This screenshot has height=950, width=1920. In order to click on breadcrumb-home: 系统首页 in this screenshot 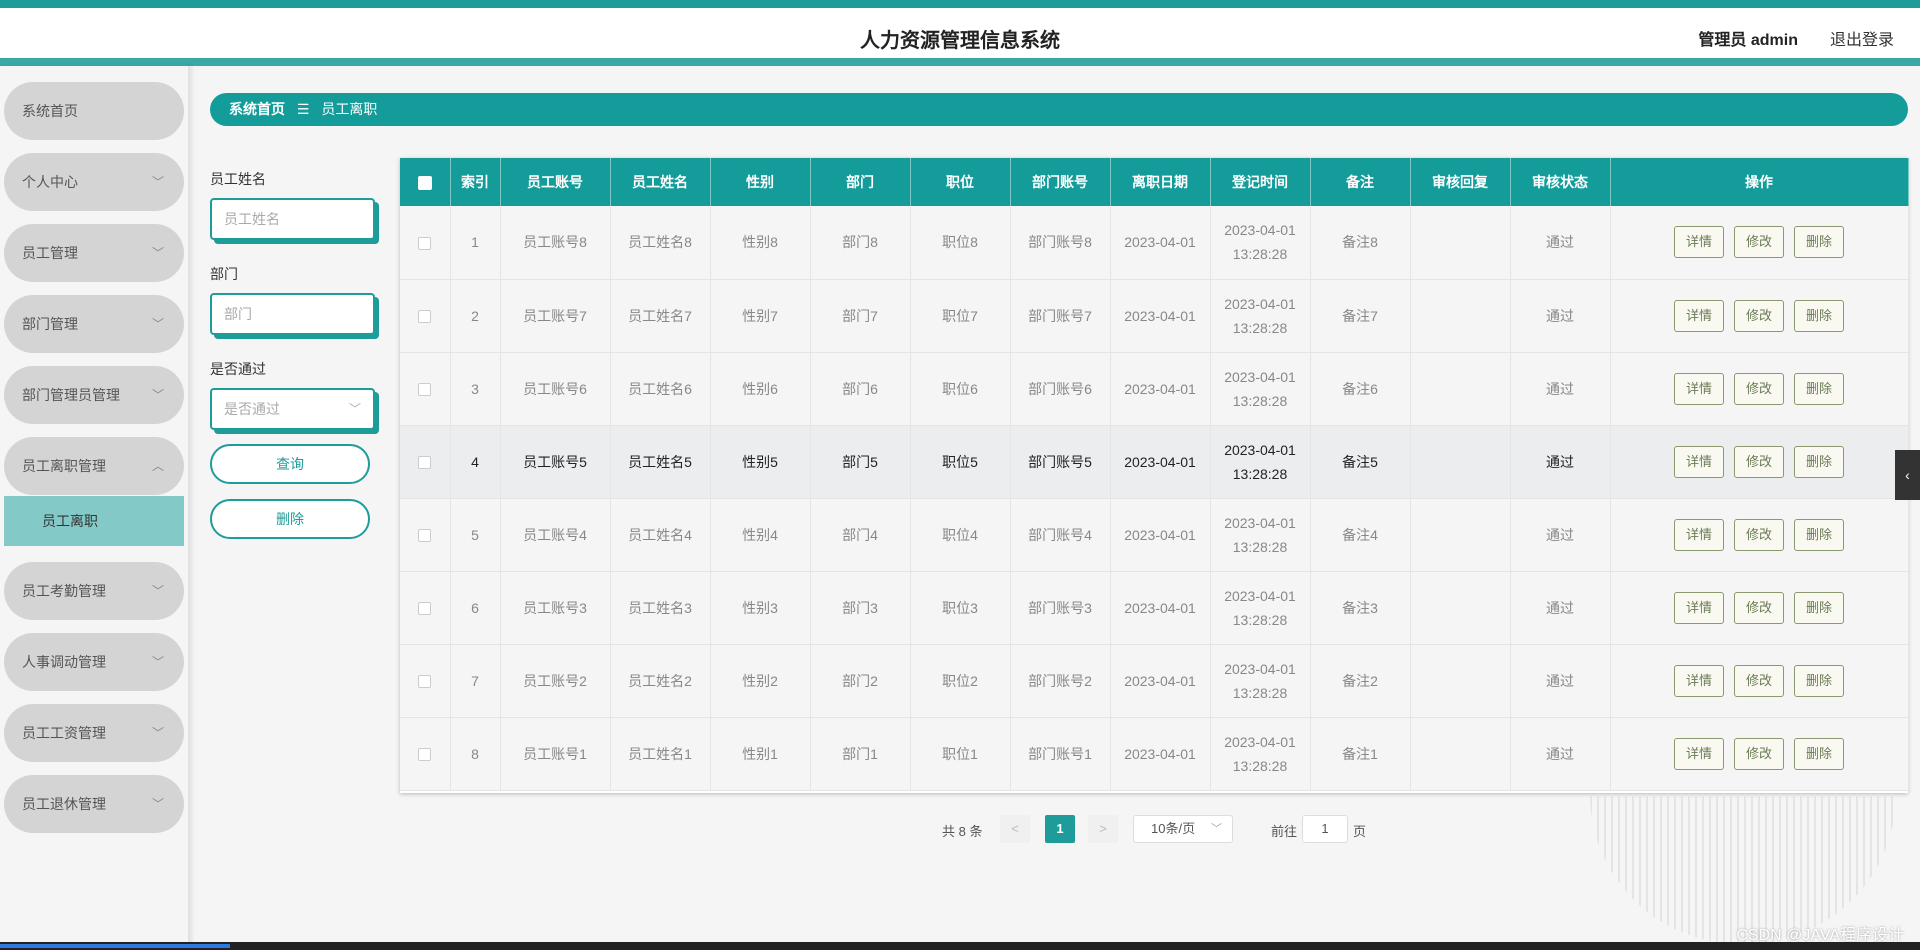, I will do `click(257, 109)`.